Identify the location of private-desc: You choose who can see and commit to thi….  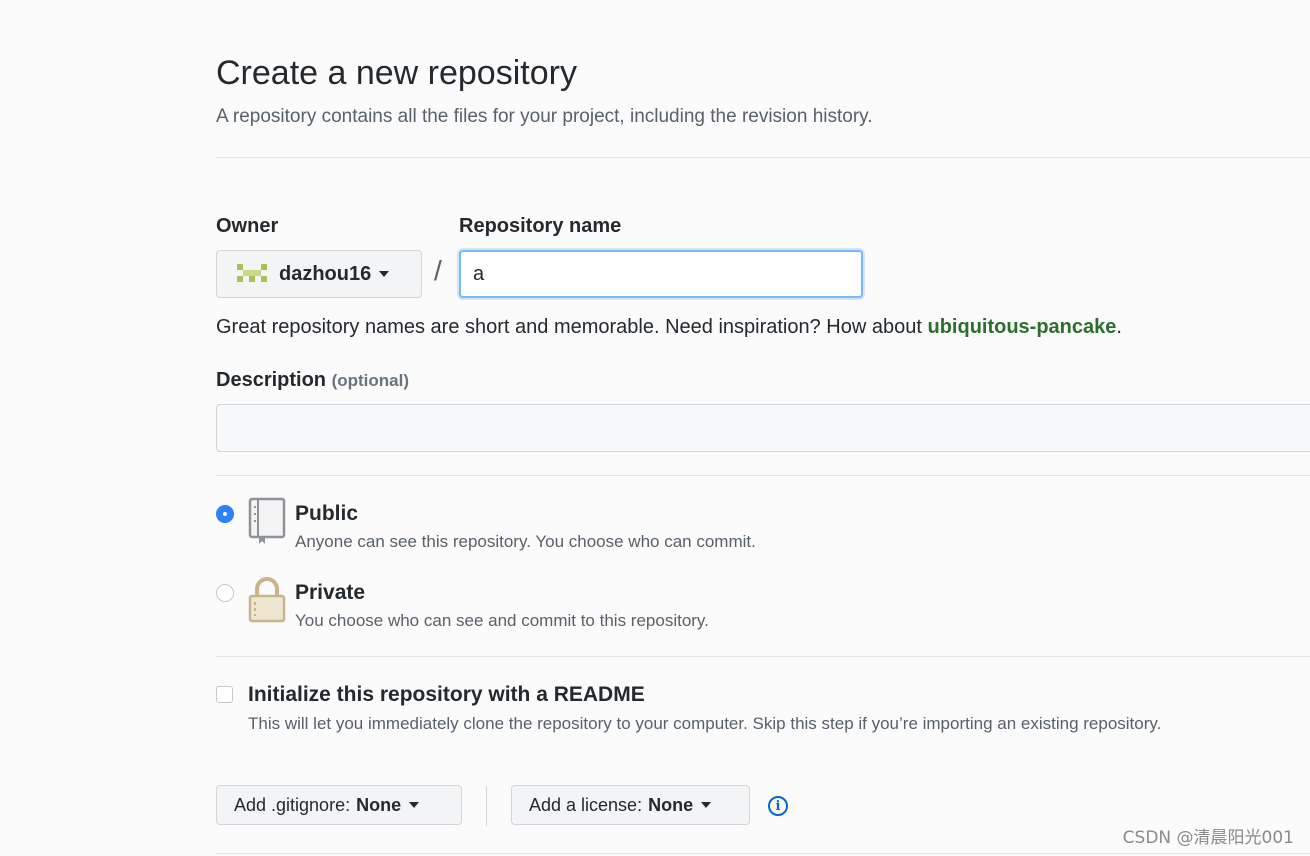
(502, 620).